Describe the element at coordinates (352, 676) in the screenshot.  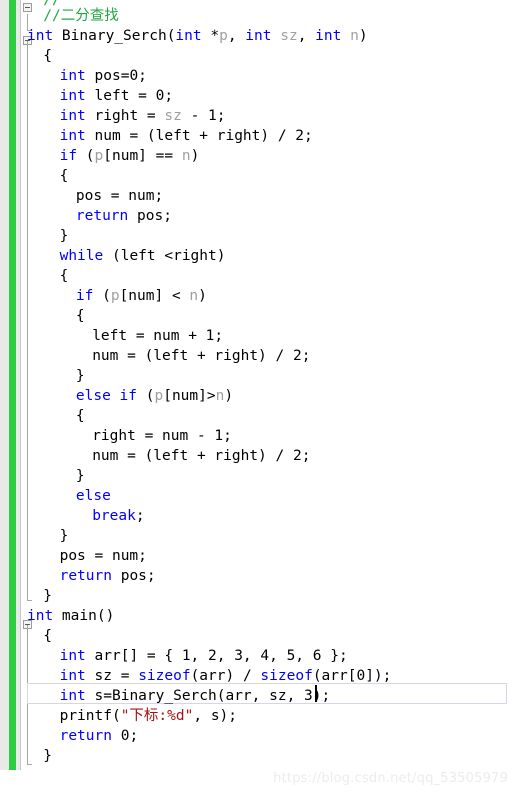
I see `code-token-plain: (arr[0]);` at that location.